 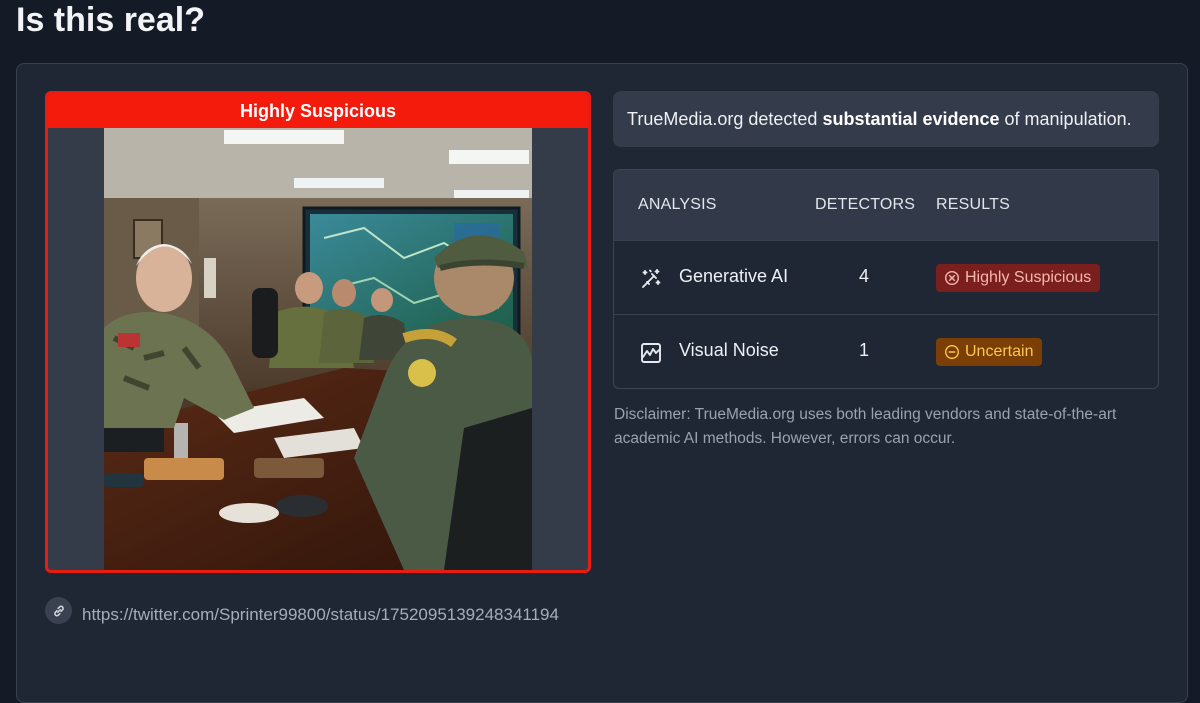 What do you see at coordinates (911, 119) in the screenshot?
I see `summary-emphasis: substantial evidence` at bounding box center [911, 119].